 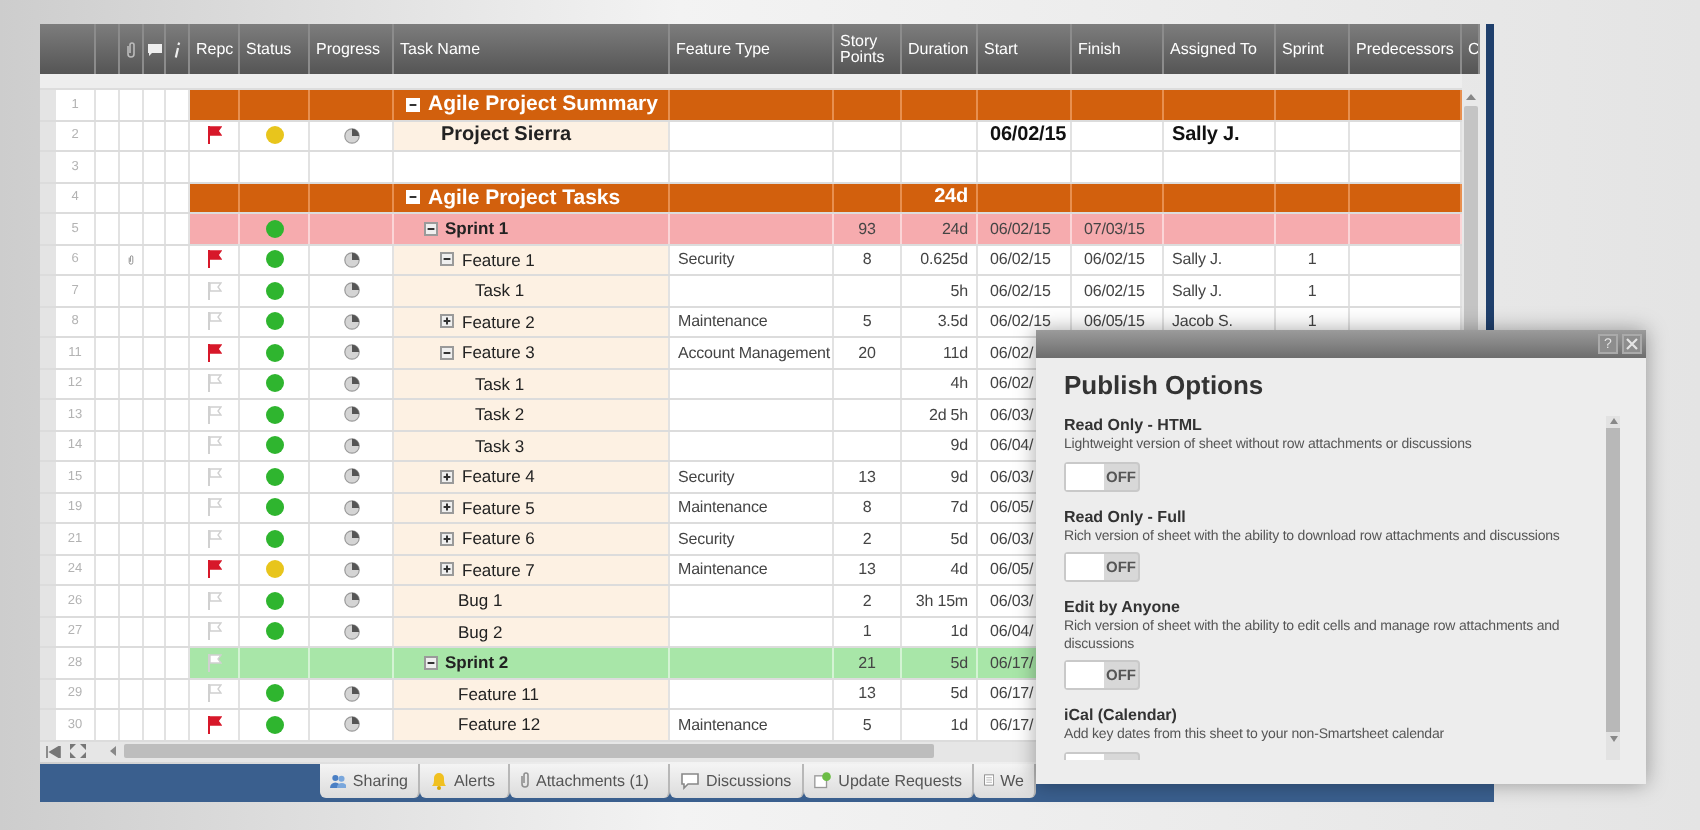 I want to click on column-header: Finish, so click(x=1099, y=49).